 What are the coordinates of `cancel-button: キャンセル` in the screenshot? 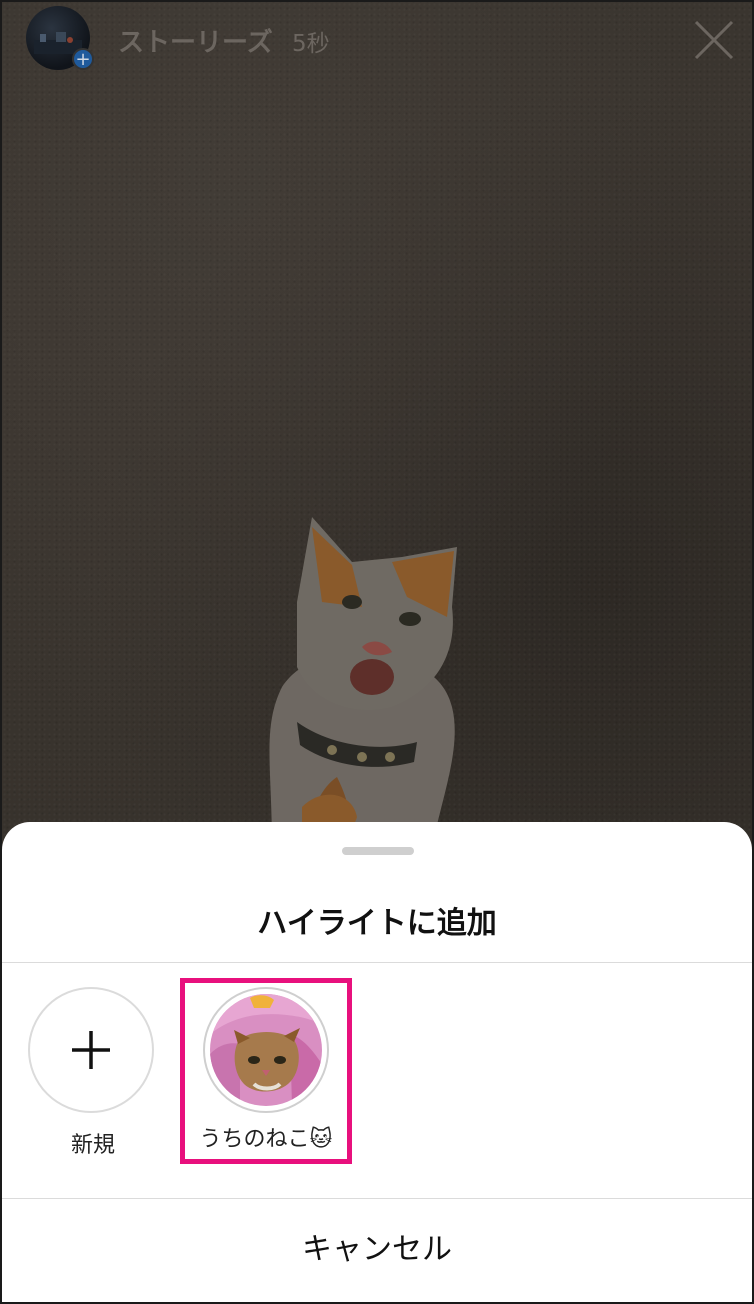 It's located at (377, 1250).